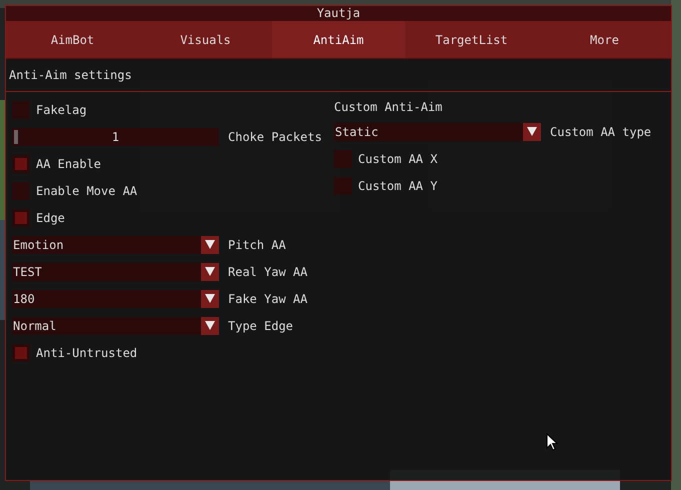  I want to click on dropdown: Static, so click(437, 131).